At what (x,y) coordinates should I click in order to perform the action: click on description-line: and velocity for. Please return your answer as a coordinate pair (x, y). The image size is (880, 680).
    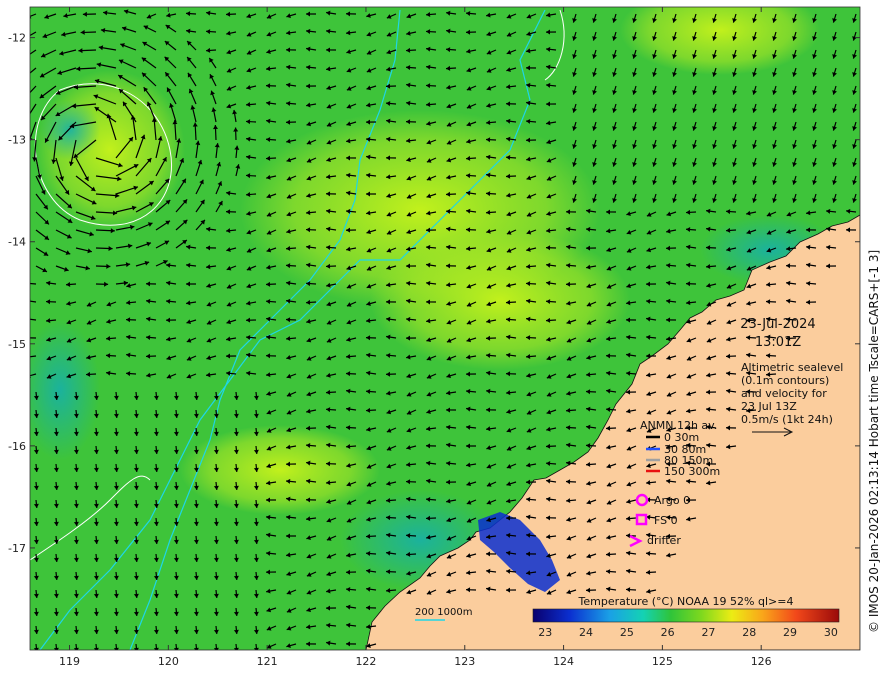
    Looking at the image, I should click on (784, 393).